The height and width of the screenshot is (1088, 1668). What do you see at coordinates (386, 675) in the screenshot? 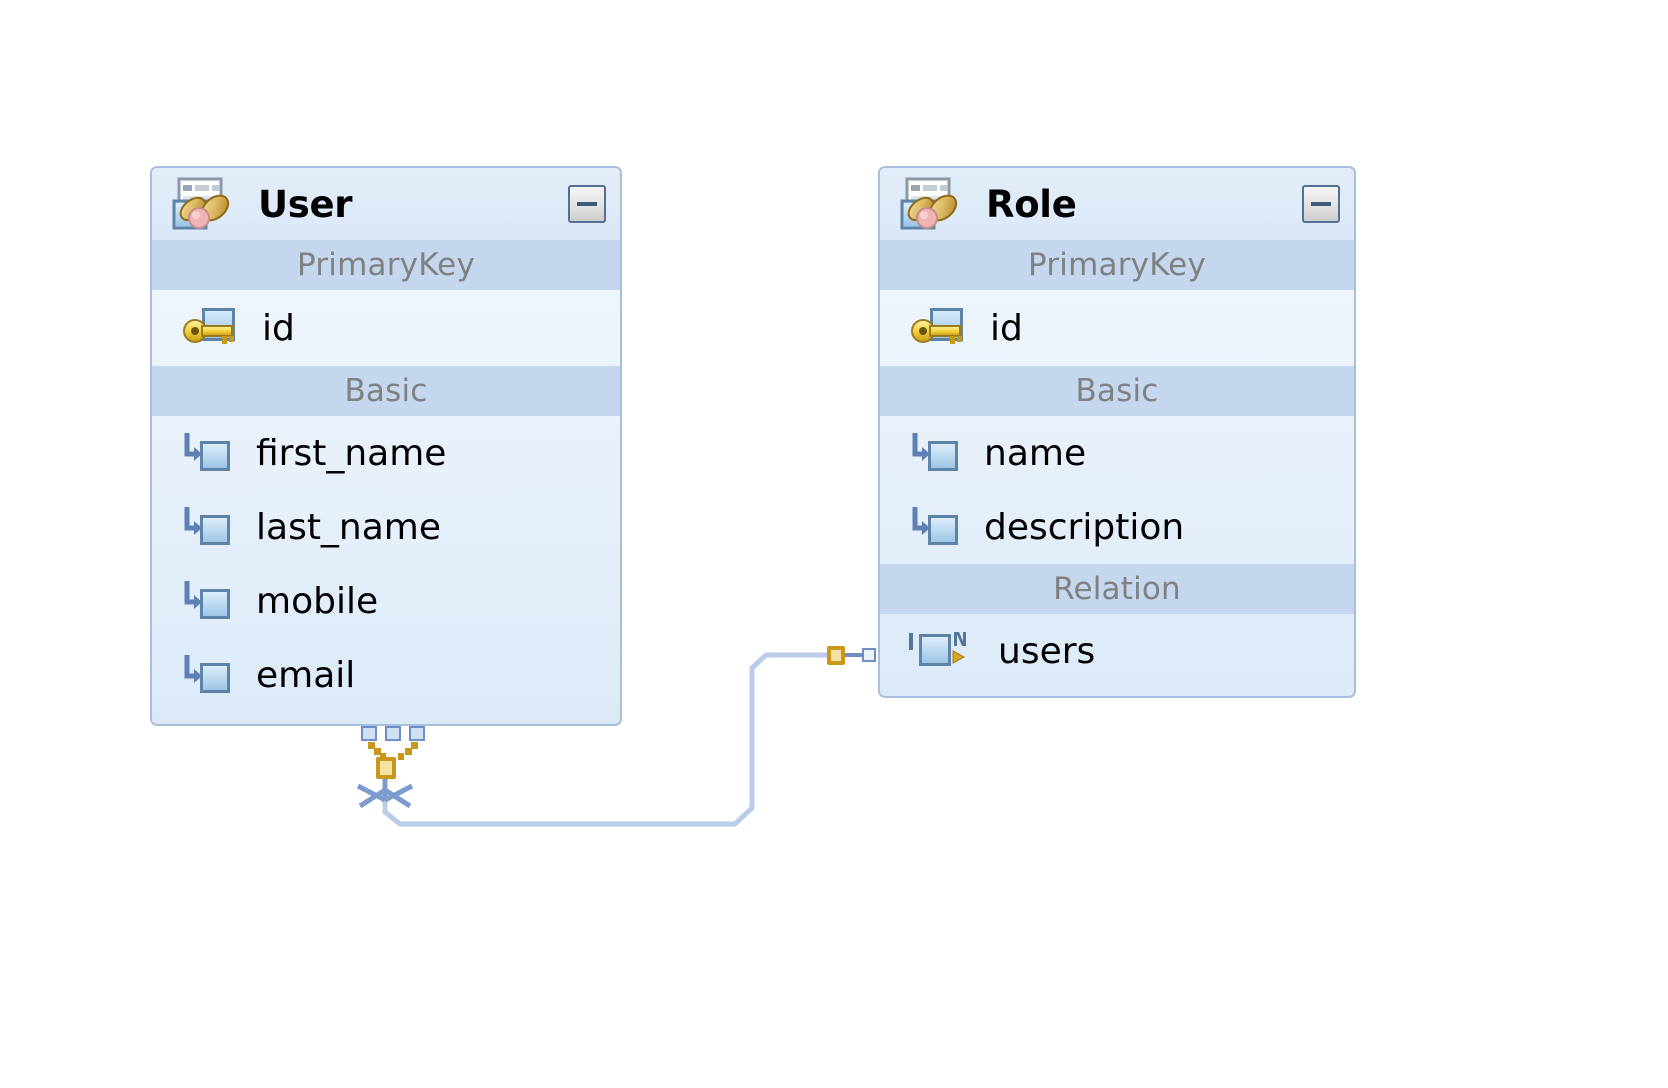
I see `attribute-row-email: email` at bounding box center [386, 675].